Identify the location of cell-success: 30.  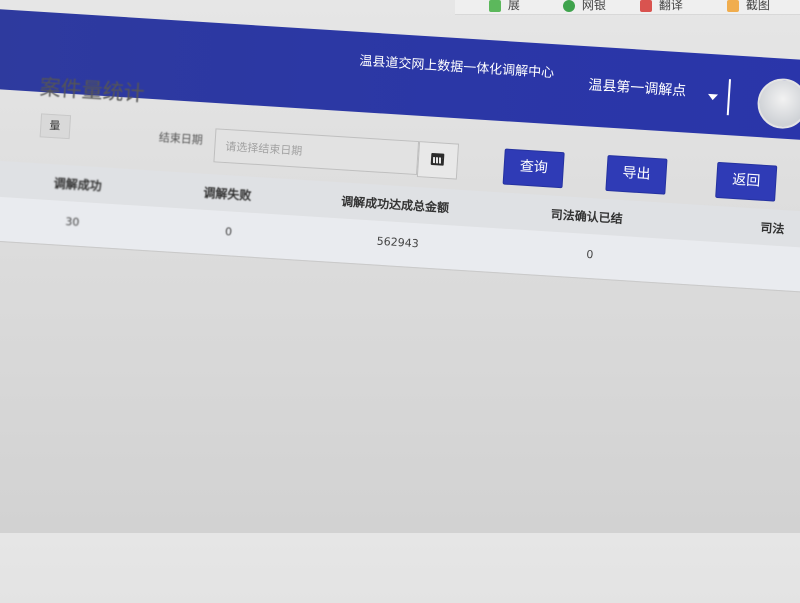
(72, 222).